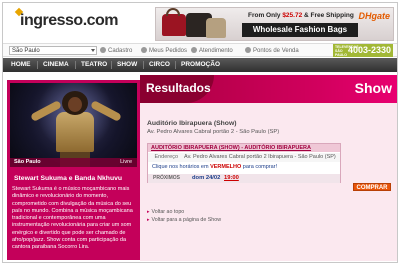  I want to click on city-select-value: São Paulo, so click(26, 51).